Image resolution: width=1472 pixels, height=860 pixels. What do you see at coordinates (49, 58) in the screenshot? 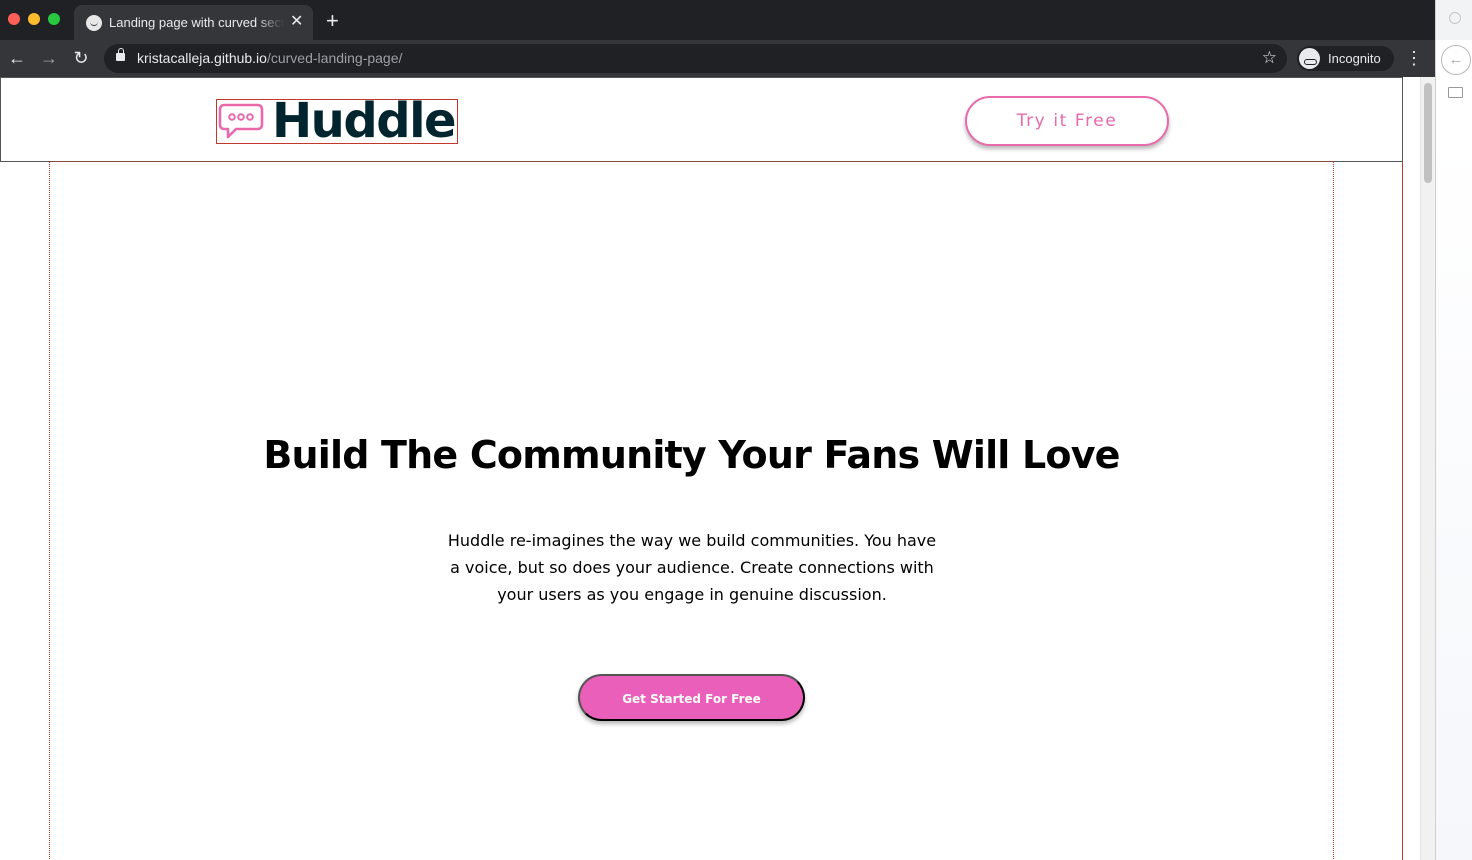
I see `forward-arrow-icon: →` at bounding box center [49, 58].